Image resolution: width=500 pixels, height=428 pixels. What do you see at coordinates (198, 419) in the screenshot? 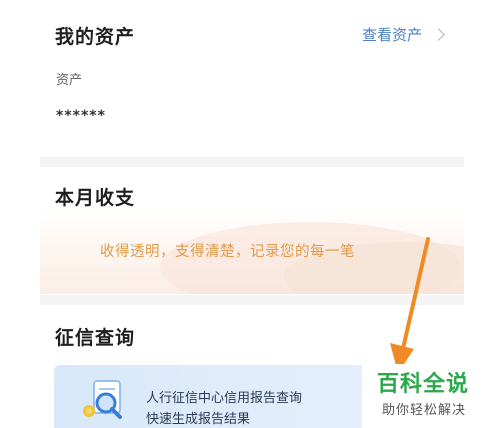
I see `credit-card-subtitle: 快速生成报告结果` at bounding box center [198, 419].